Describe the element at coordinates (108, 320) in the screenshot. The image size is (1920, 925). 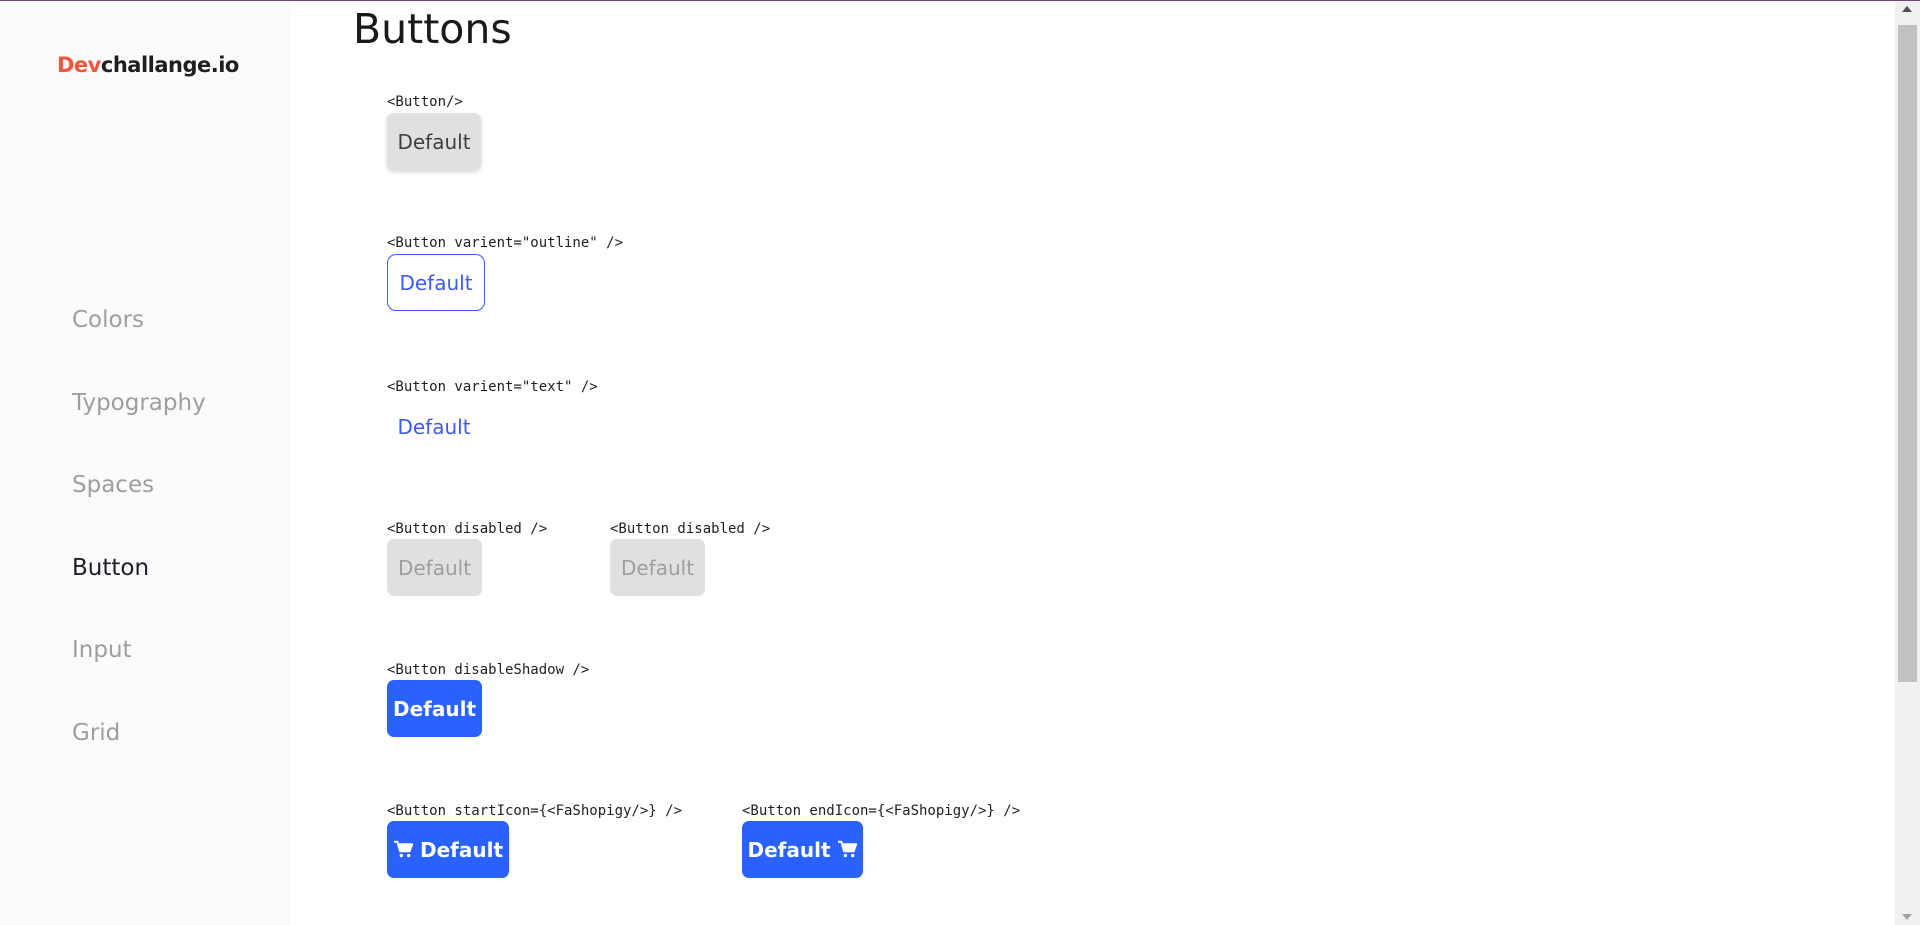
I see `sidebar-item-colors: Colors` at that location.